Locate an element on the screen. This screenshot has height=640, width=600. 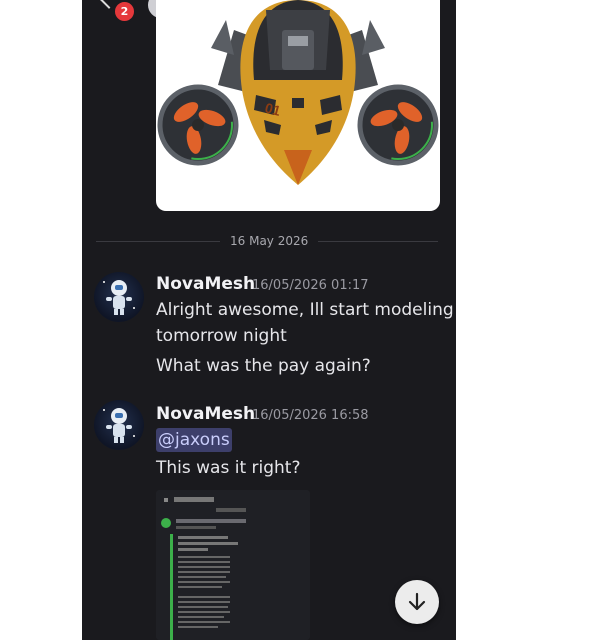
screenshot-thumbnail is located at coordinates (233, 565).